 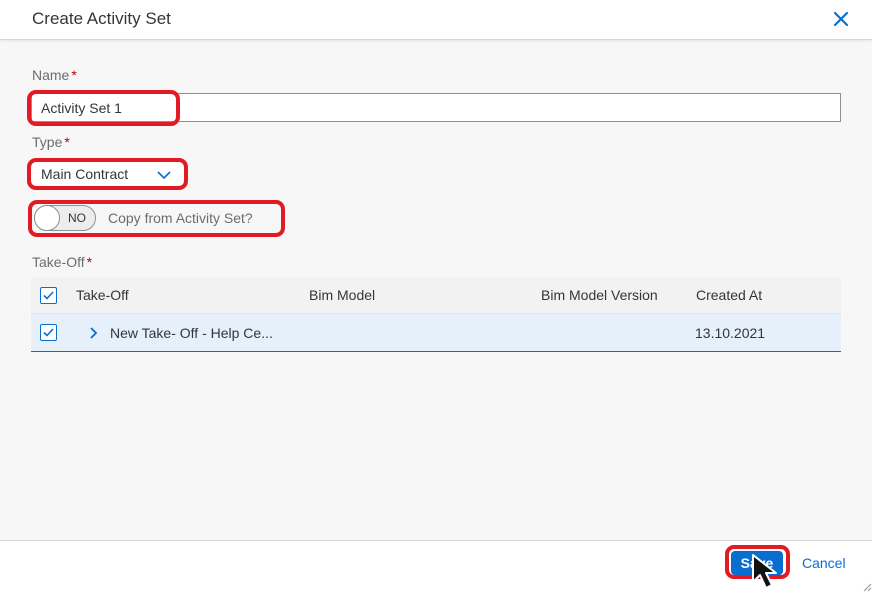 What do you see at coordinates (757, 563) in the screenshot?
I see `save-button: Save` at bounding box center [757, 563].